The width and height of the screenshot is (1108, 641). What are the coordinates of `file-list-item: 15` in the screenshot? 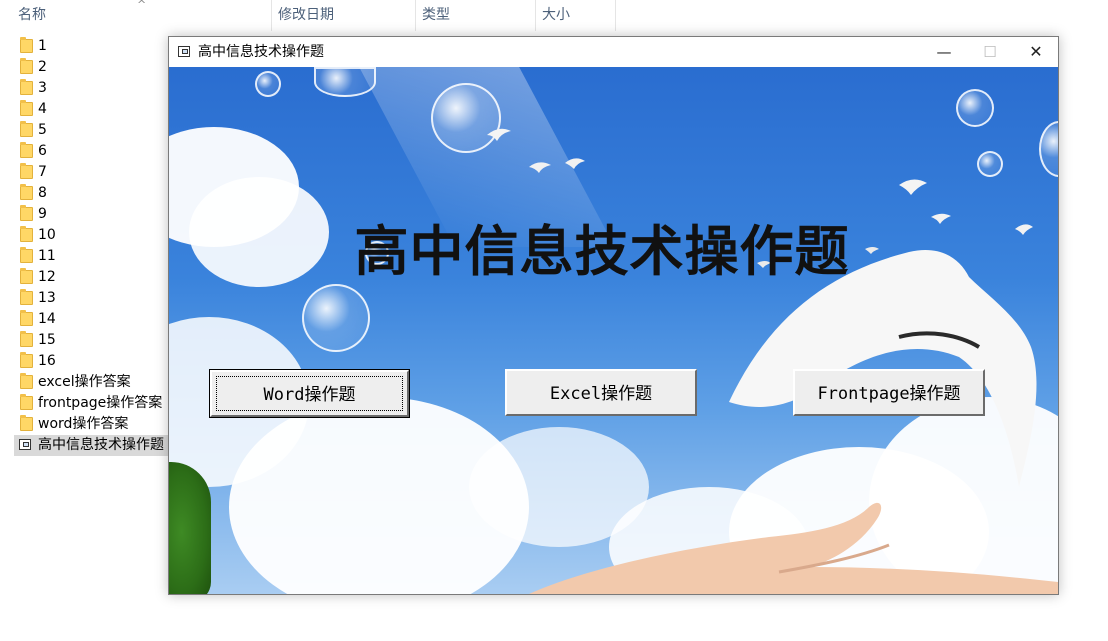 It's located at (94, 340).